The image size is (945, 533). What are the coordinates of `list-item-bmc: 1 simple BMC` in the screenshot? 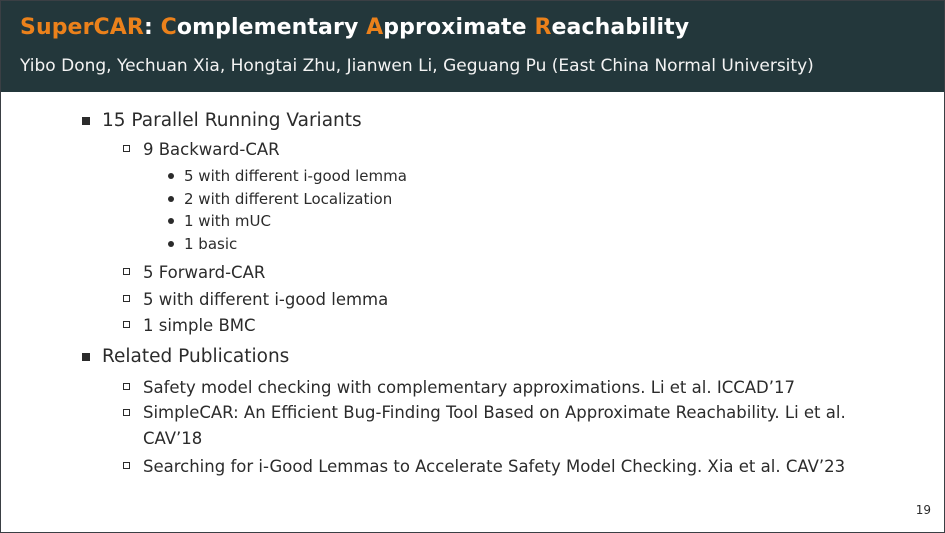 It's located at (189, 325).